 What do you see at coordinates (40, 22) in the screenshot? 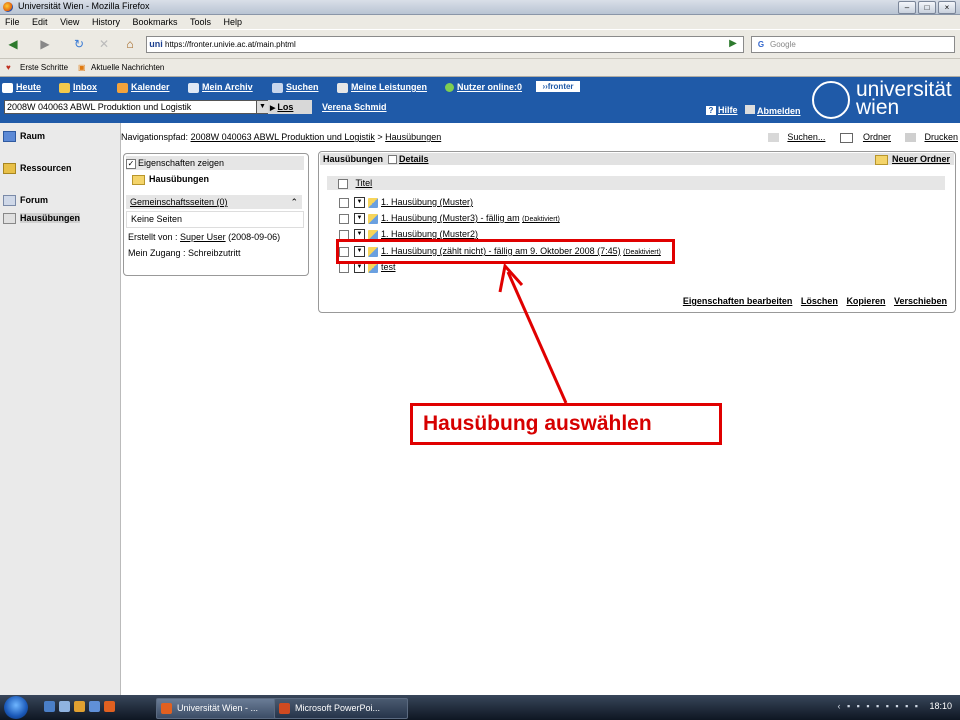
I see `menu-edit: Edit` at bounding box center [40, 22].